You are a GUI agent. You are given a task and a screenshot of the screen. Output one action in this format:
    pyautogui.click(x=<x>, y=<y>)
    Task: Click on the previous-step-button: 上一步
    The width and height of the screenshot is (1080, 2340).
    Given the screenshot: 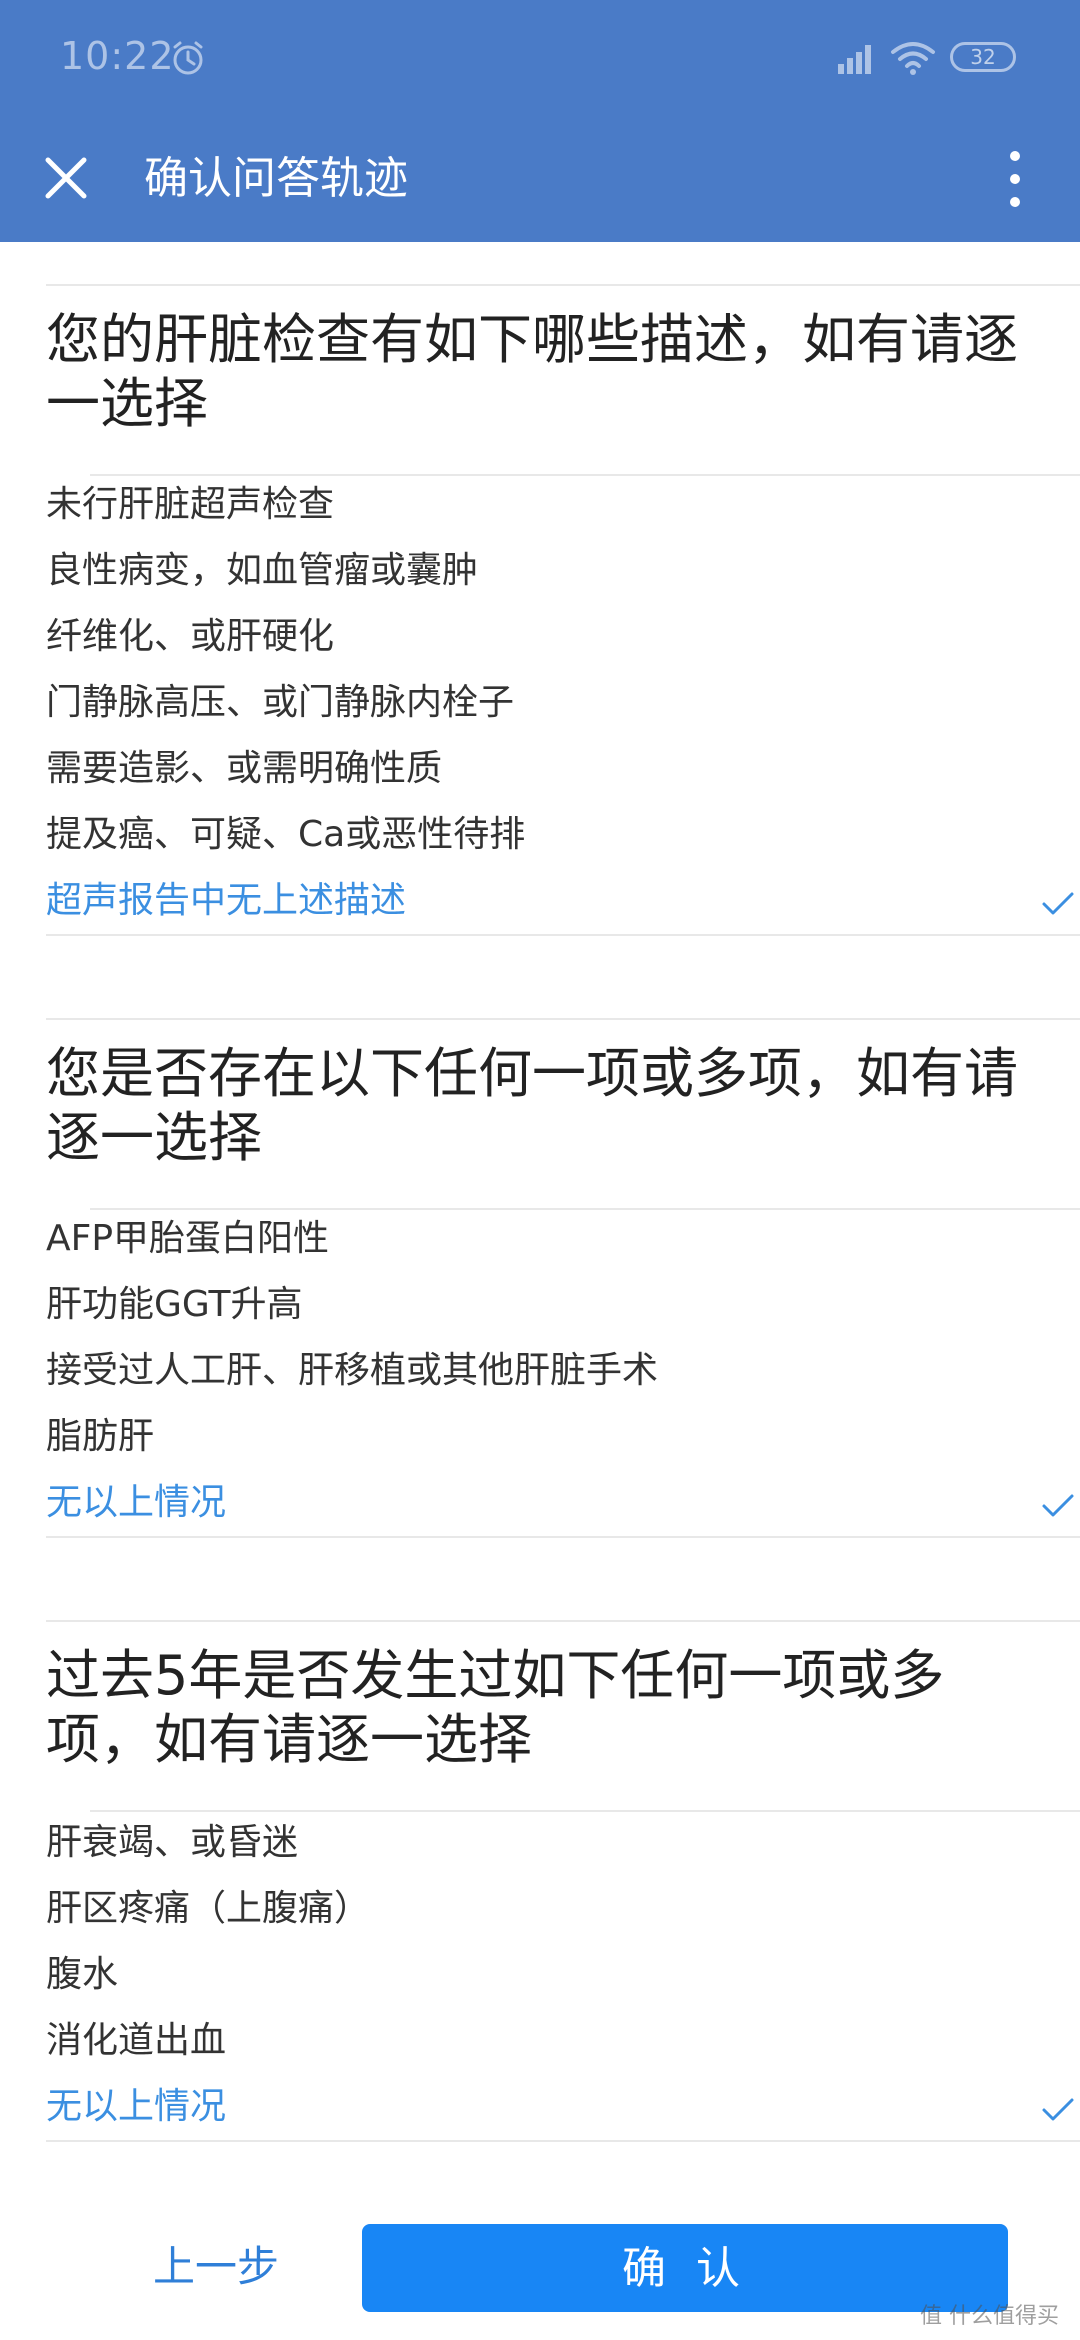 What is the action you would take?
    pyautogui.click(x=216, y=2266)
    